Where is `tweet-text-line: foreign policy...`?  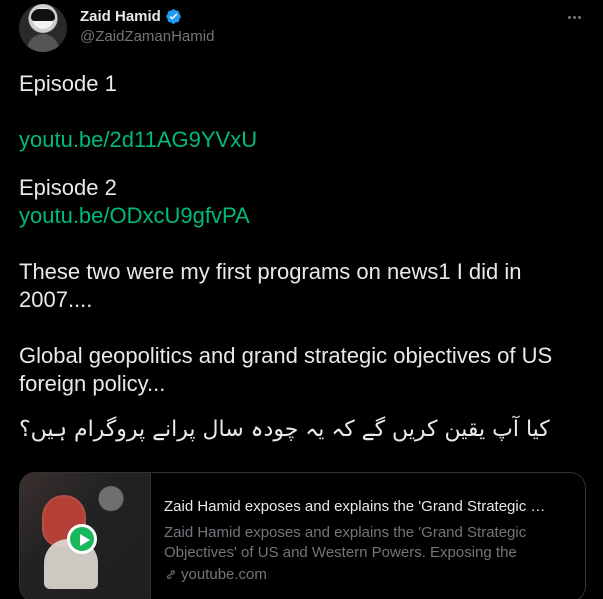 tweet-text-line: foreign policy... is located at coordinates (92, 383).